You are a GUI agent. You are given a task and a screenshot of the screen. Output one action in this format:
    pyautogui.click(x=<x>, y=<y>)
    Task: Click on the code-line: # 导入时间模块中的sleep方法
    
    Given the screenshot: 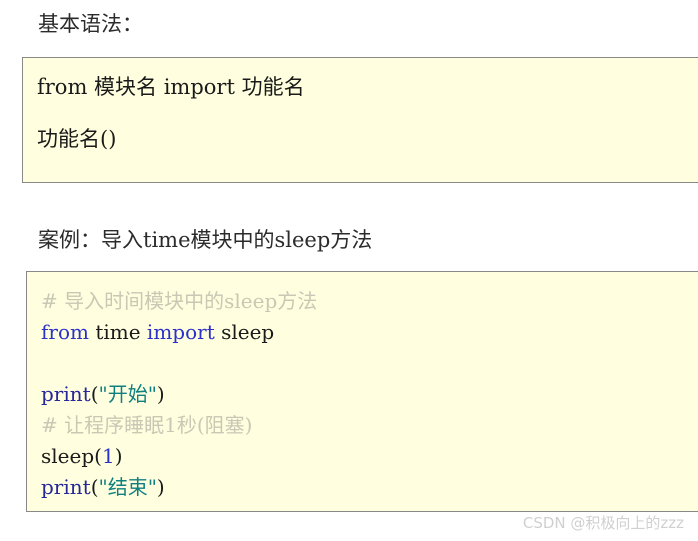 What is the action you would take?
    pyautogui.click(x=369, y=301)
    